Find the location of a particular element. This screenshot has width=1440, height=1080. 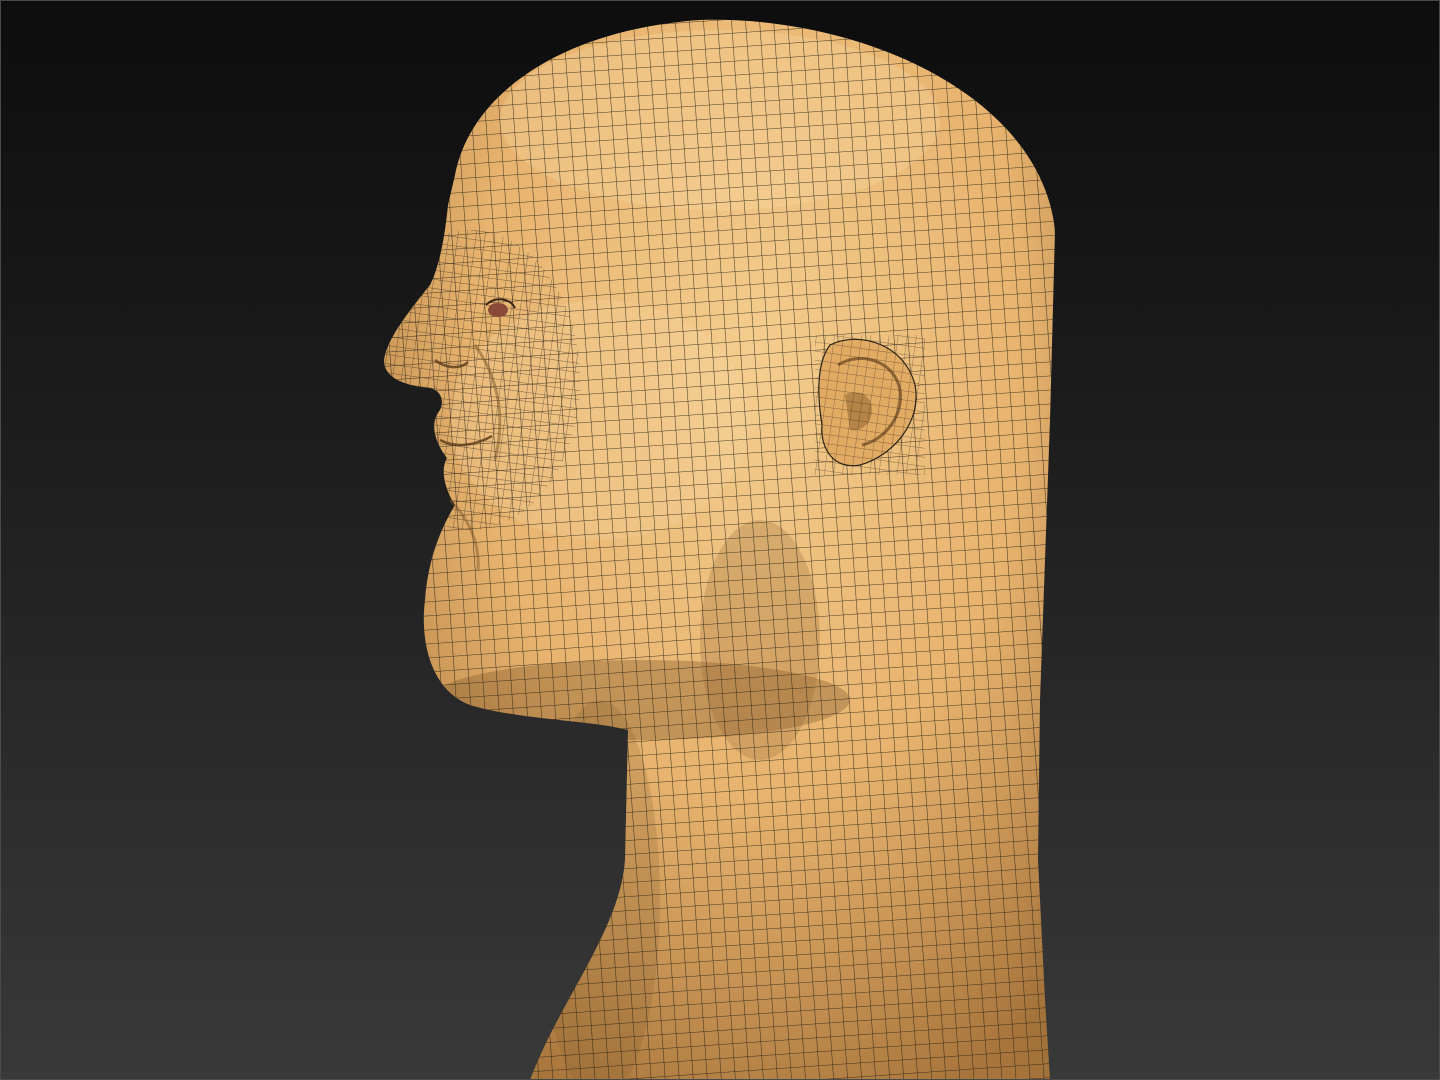

ear is located at coordinates (870, 405).